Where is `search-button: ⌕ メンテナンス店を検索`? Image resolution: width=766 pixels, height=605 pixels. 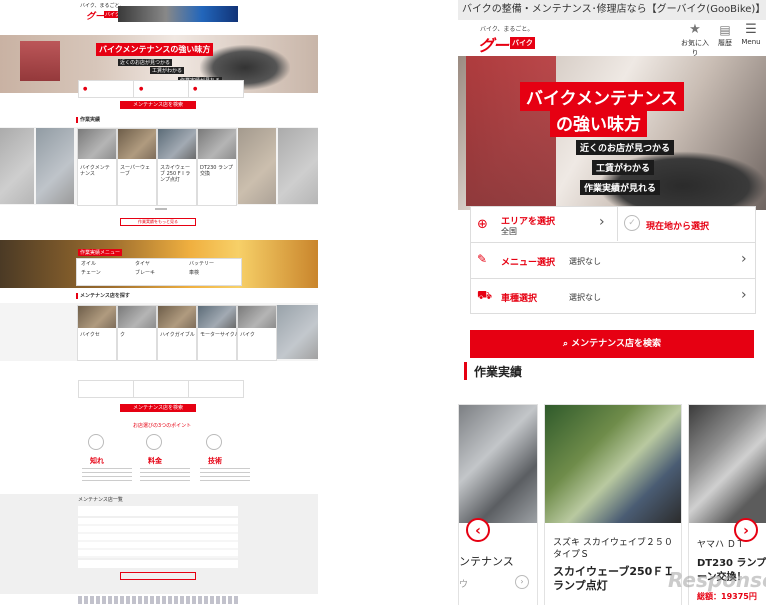
search-button: ⌕ メンテナンス店を検索 is located at coordinates (612, 344).